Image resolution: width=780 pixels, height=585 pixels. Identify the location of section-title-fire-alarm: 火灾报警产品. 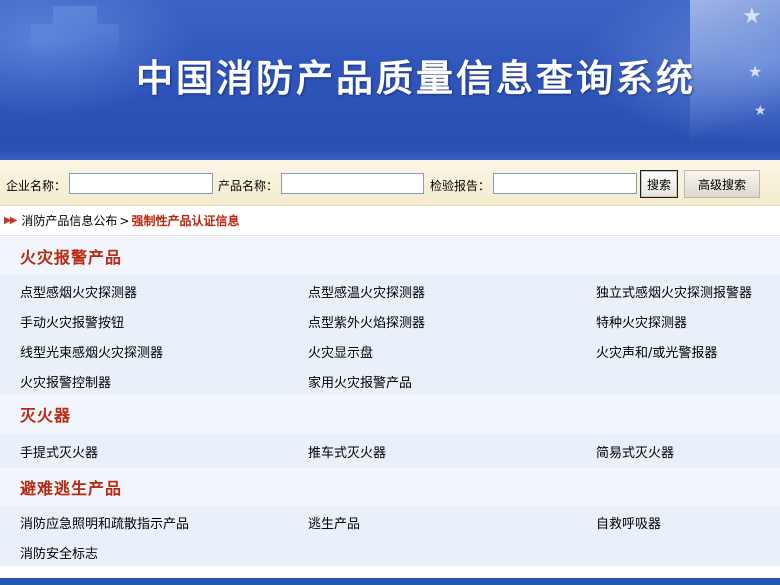
(390, 256).